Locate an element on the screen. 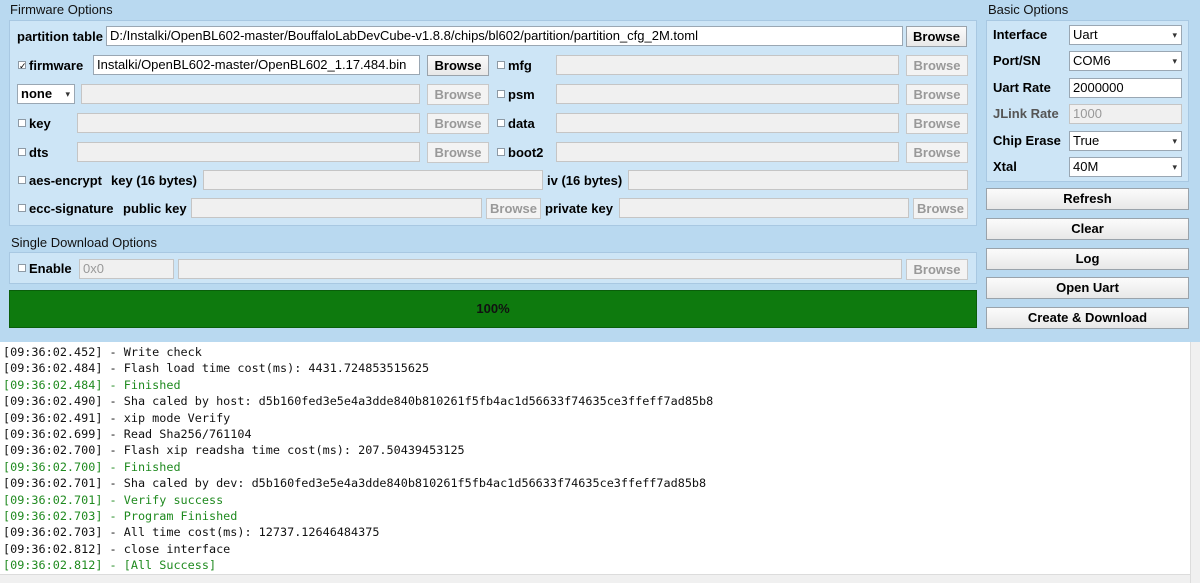 Image resolution: width=1200 pixels, height=583 pixels. log-line: [09:36:02.491] - xip mode Verify is located at coordinates (117, 417).